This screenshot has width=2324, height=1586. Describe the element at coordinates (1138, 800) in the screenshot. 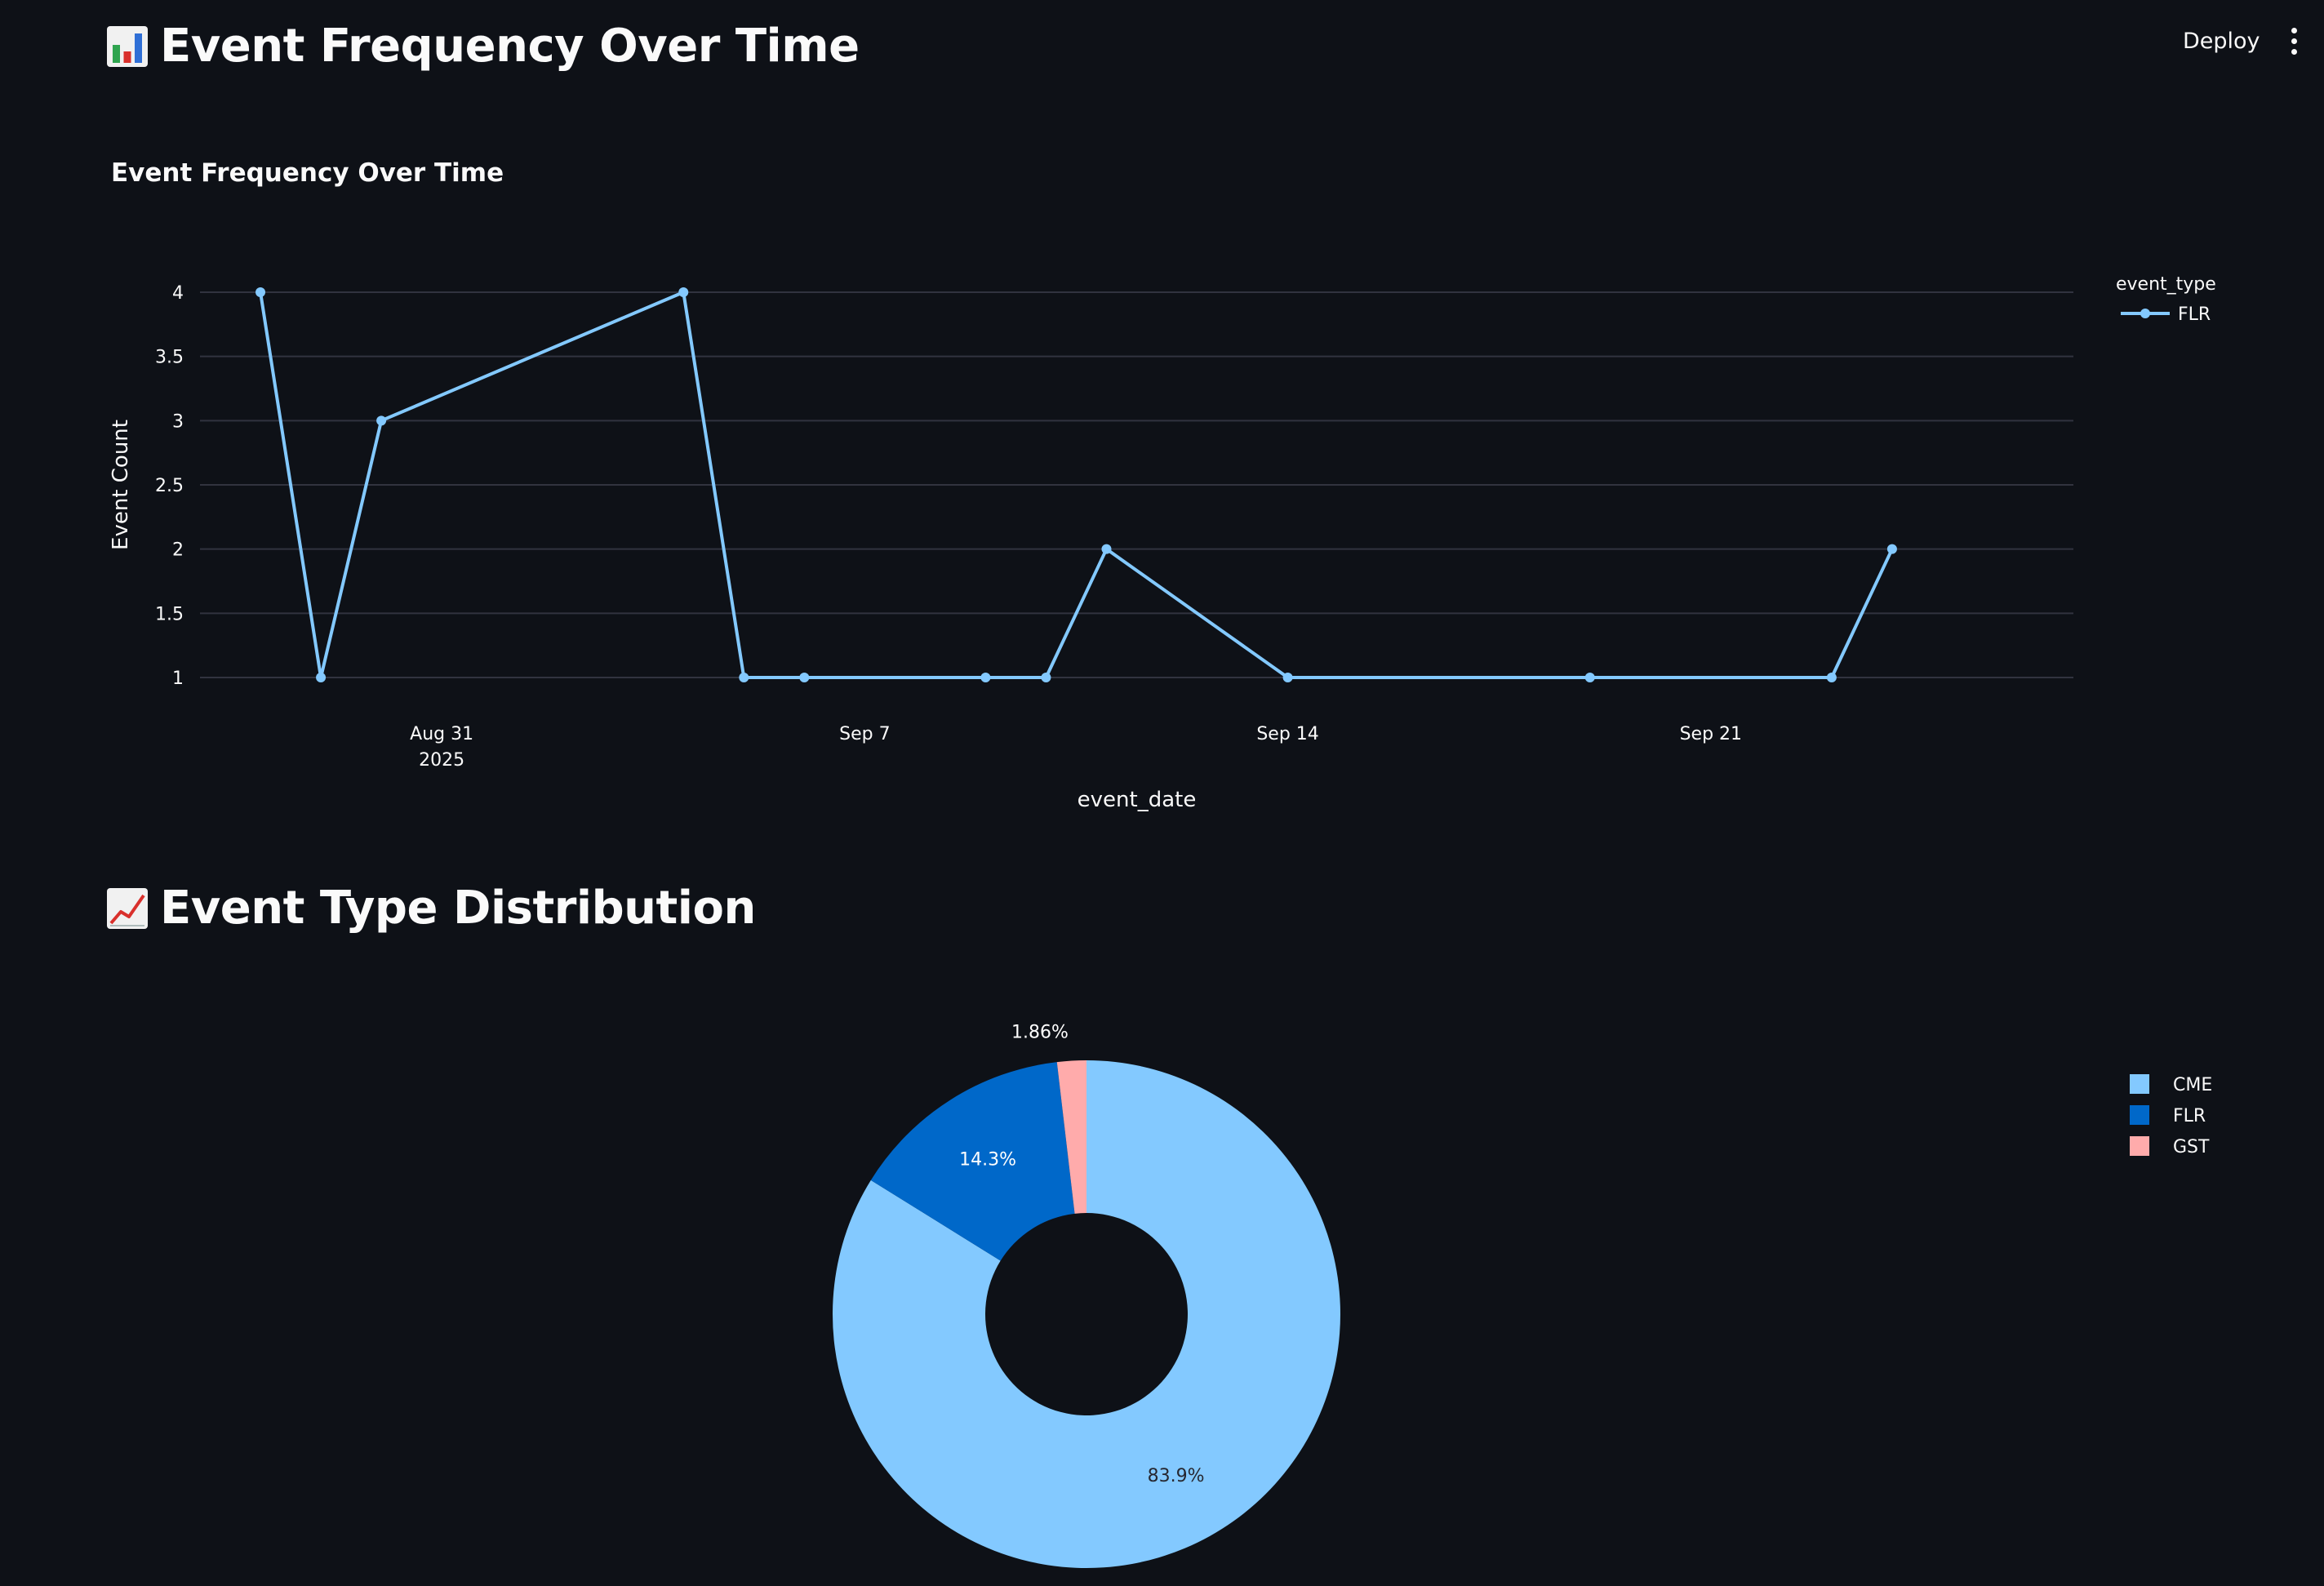

I see `x-axis-label: event_date` at that location.